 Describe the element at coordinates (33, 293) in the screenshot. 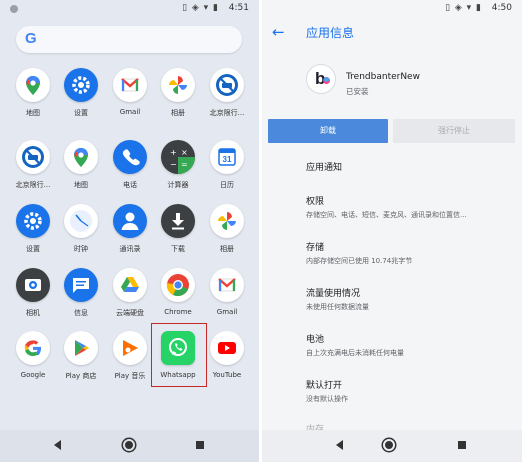

I see `app-camera: 相机` at that location.